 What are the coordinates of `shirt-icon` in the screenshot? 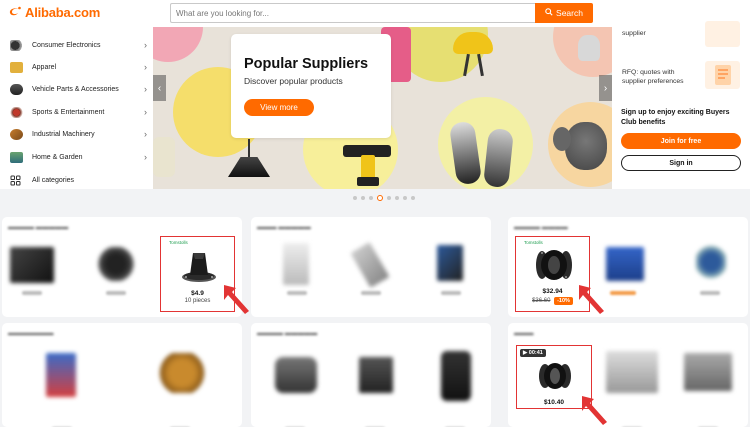 It's located at (16, 67).